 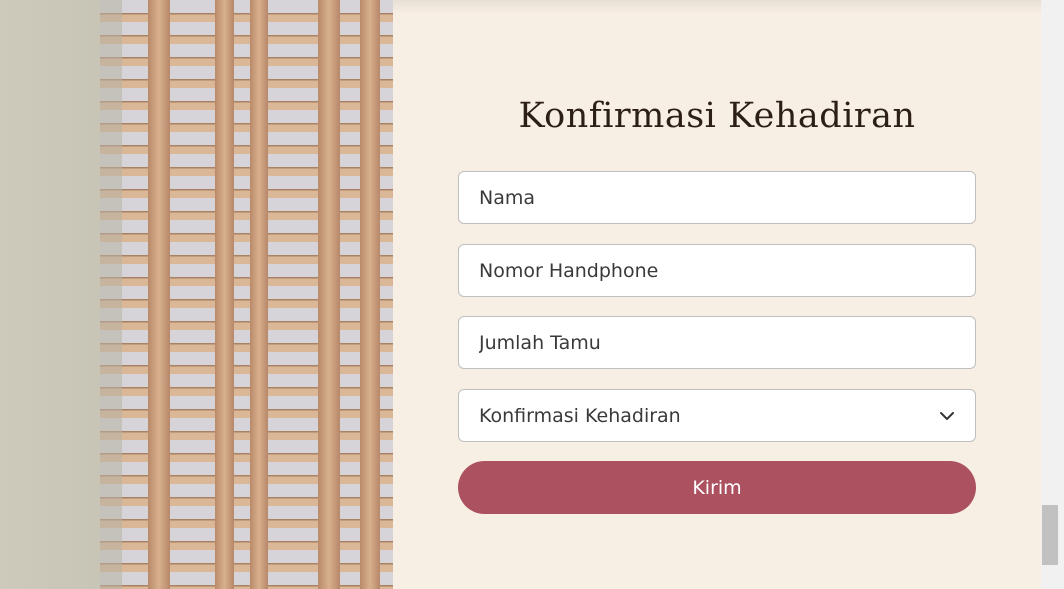 I want to click on chevron-down-icon, so click(x=947, y=415).